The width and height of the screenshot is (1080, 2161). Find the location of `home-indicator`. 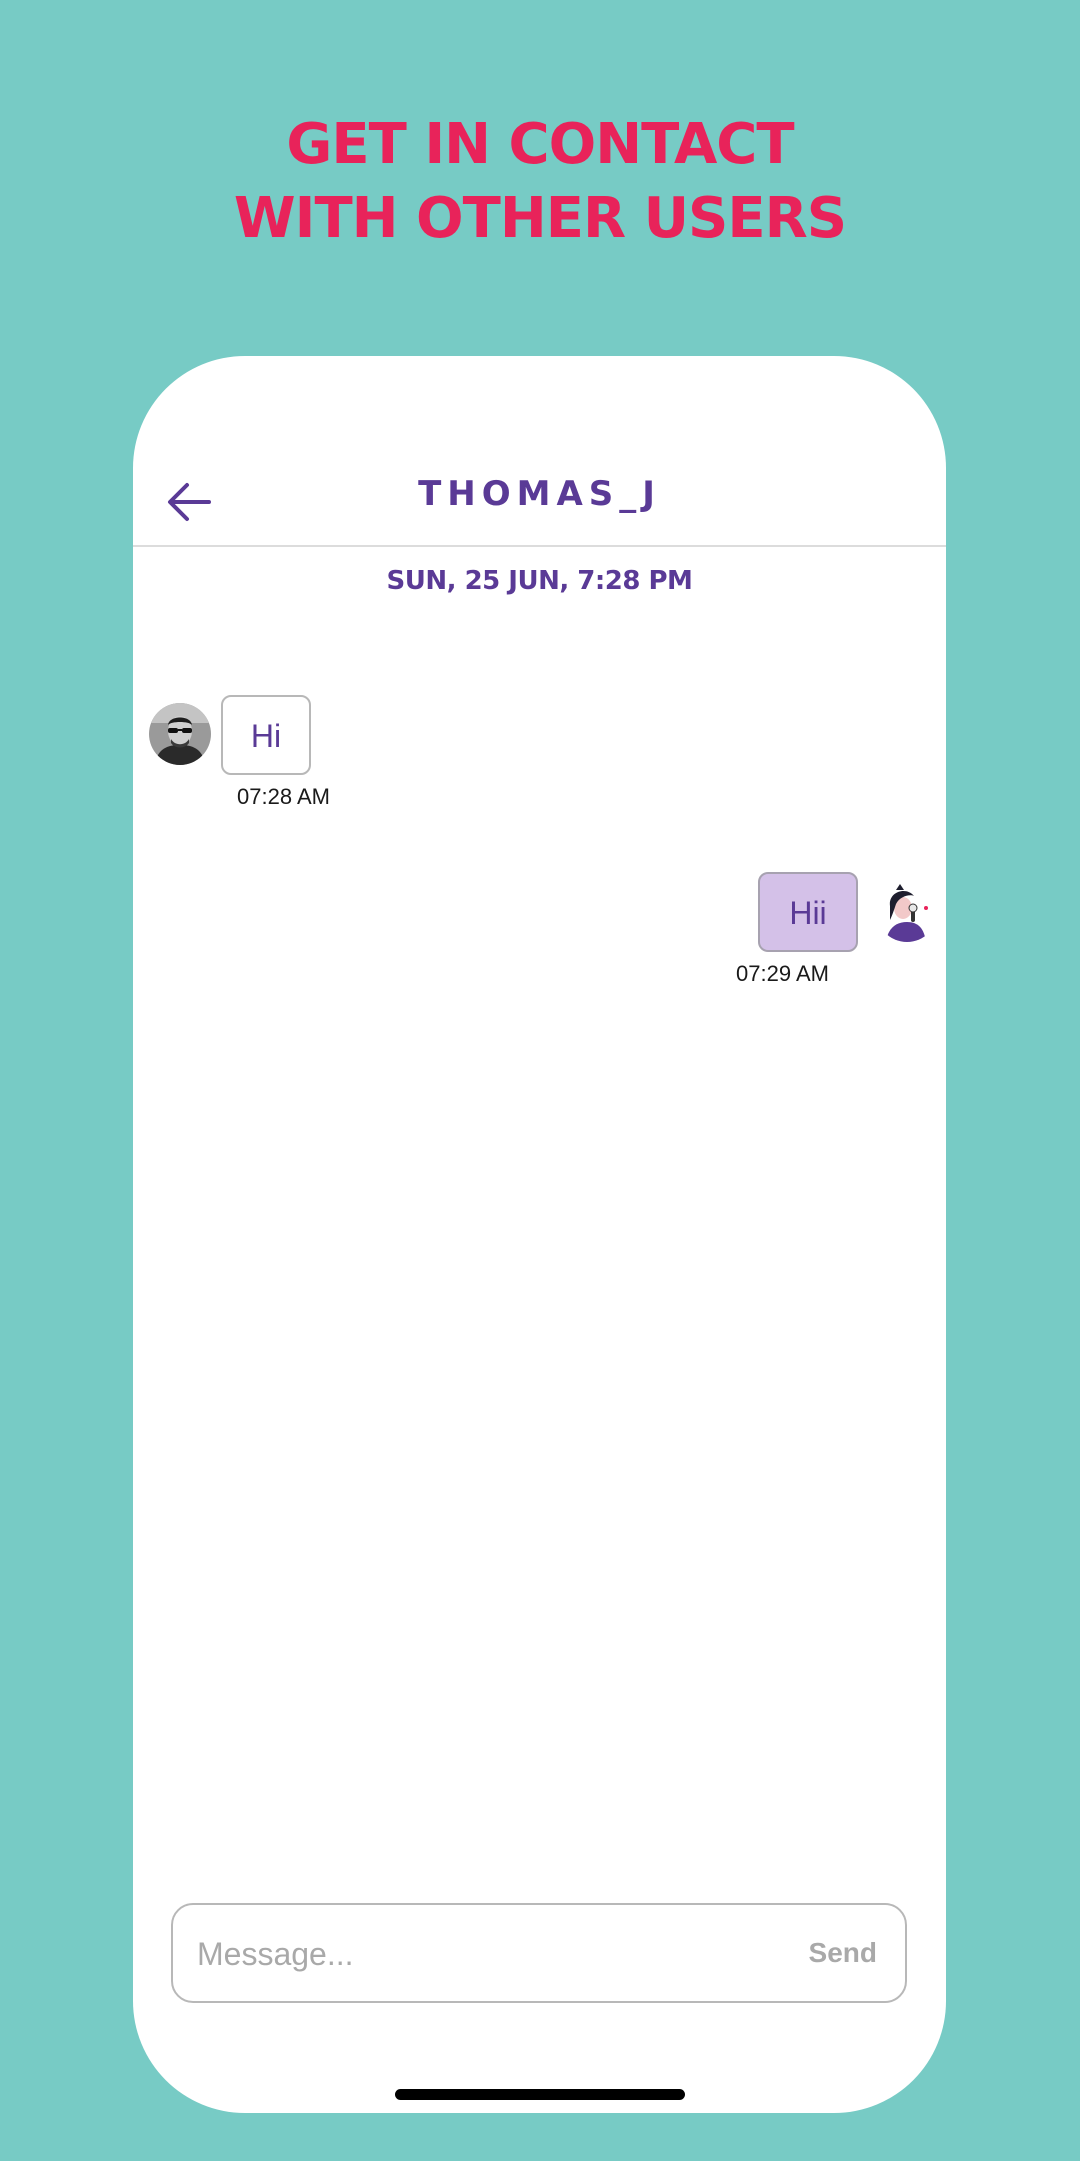

home-indicator is located at coordinates (540, 2094).